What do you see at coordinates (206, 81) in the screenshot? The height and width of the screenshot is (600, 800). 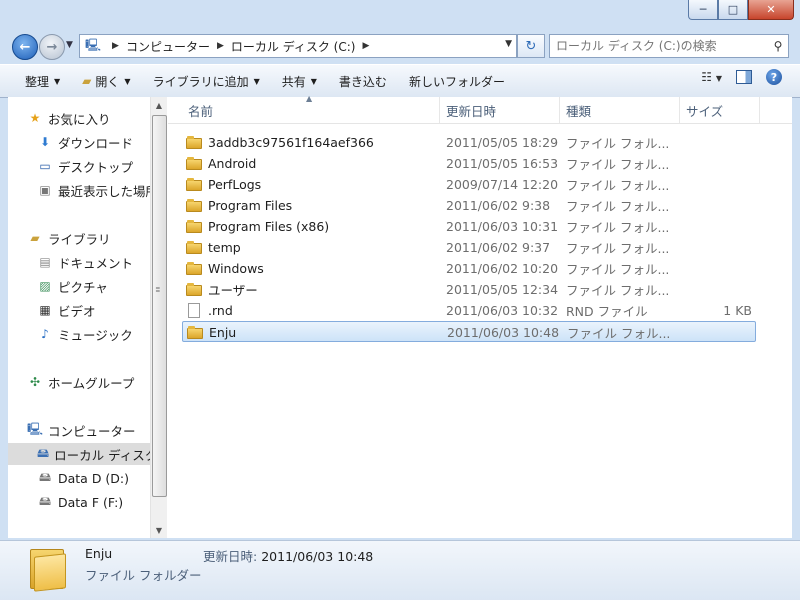 I see `include-library-button: ライブラリに追加 ▼` at bounding box center [206, 81].